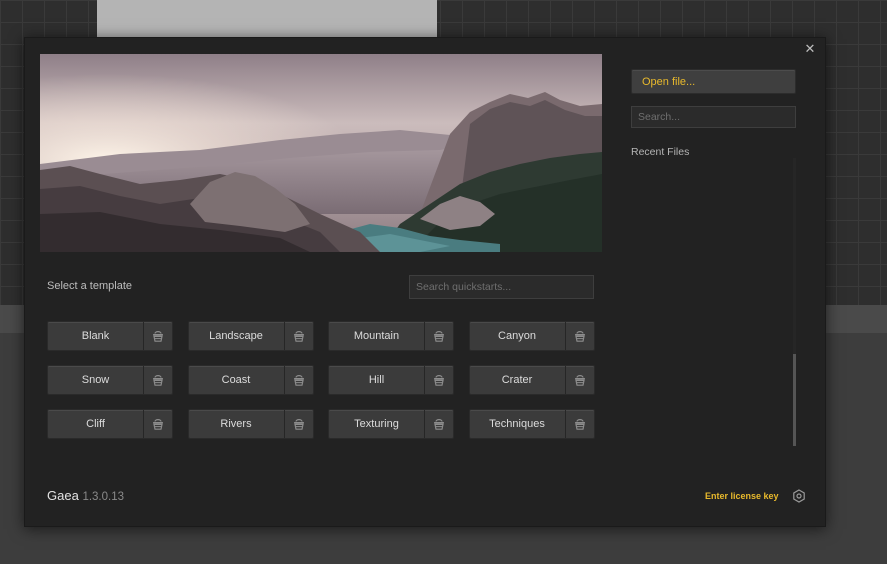 Image resolution: width=887 pixels, height=564 pixels. Describe the element at coordinates (267, 20) in the screenshot. I see `background-panel` at that location.